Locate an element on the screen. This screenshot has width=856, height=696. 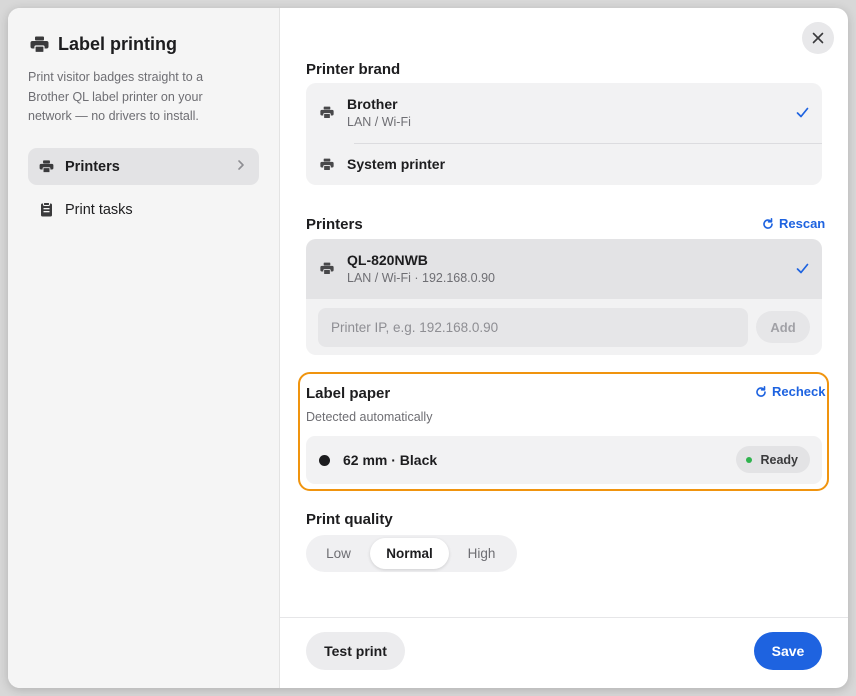
close-button is located at coordinates (818, 38).